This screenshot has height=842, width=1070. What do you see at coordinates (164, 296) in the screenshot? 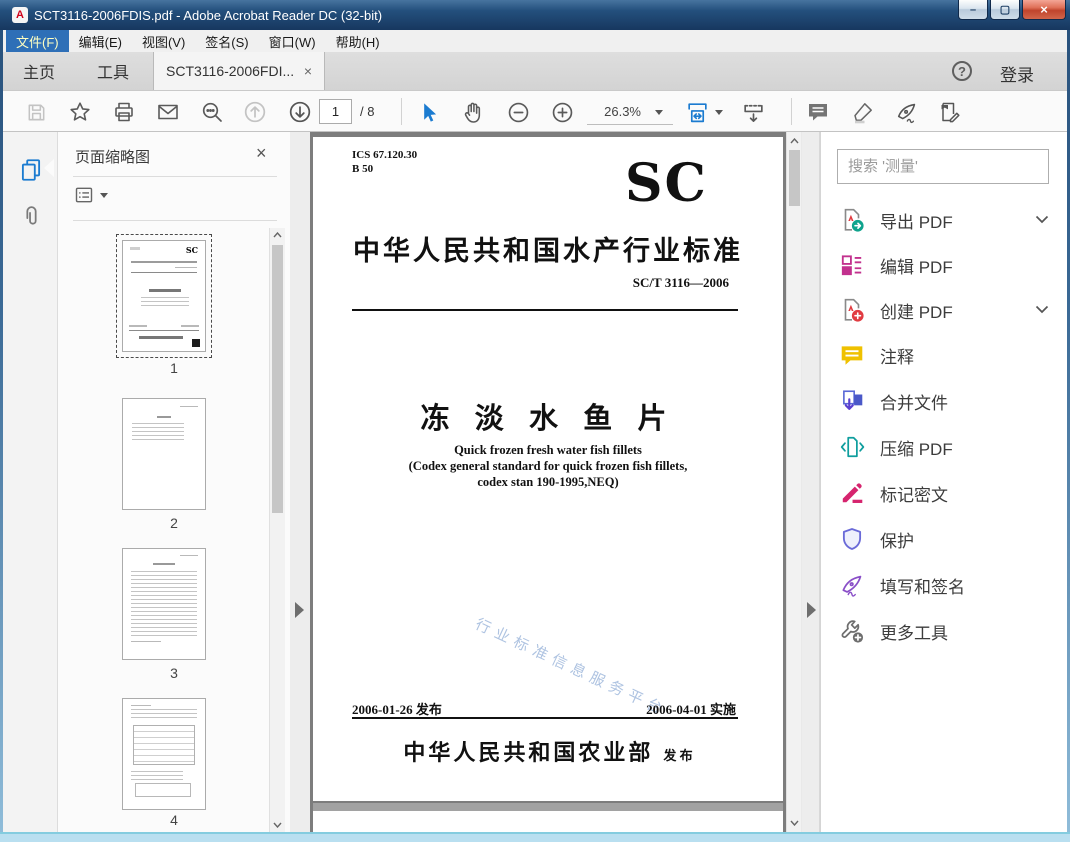
I see `thumbnail-page-1: SC` at bounding box center [164, 296].